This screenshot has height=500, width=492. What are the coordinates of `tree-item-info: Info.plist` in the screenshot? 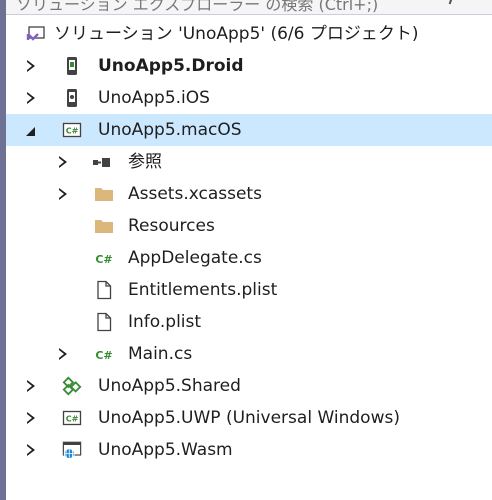 It's located at (249, 322).